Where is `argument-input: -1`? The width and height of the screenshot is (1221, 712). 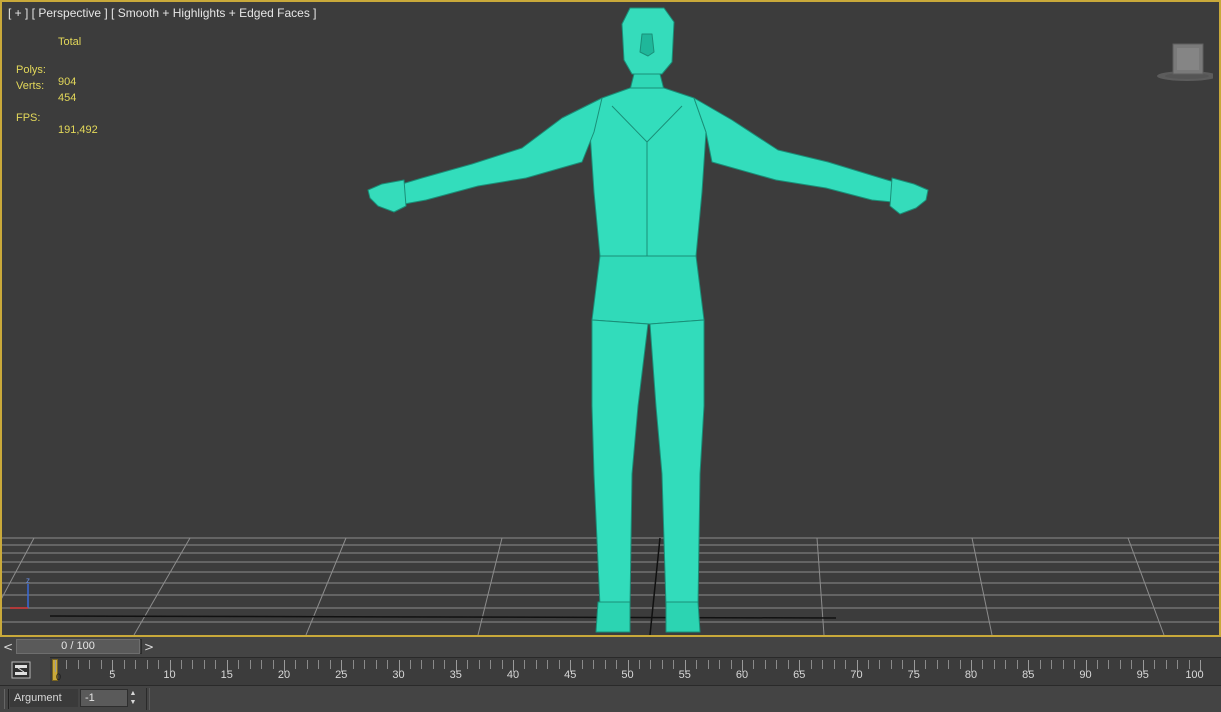 argument-input: -1 is located at coordinates (104, 698).